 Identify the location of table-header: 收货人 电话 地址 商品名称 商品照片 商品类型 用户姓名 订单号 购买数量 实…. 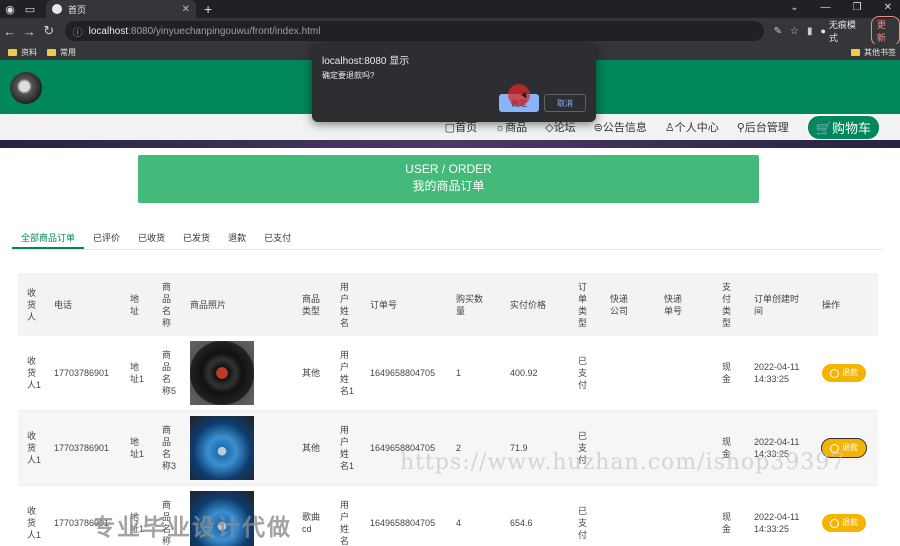
(448, 304).